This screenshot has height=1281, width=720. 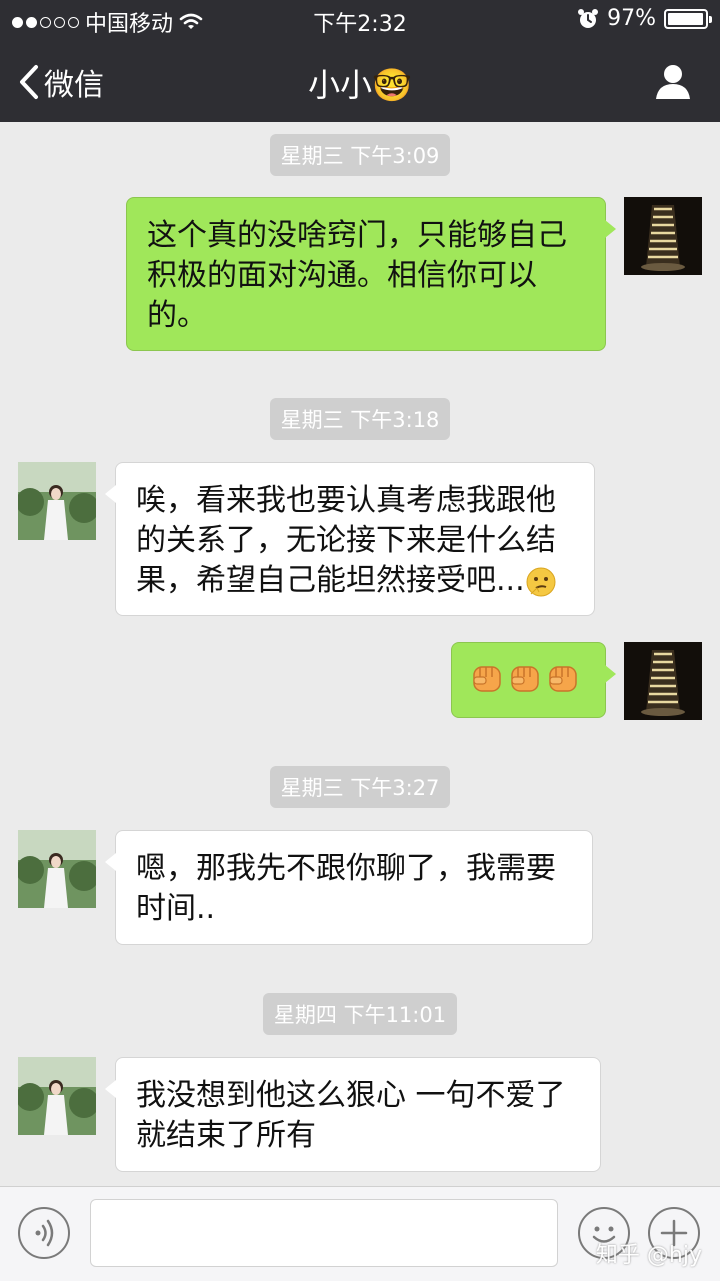 I want to click on watermark: 知乎 @hjy, so click(x=648, y=1255).